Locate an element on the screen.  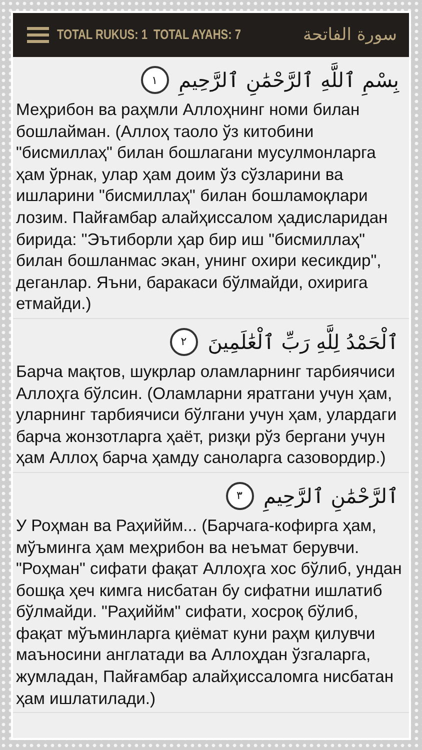
menu-icon is located at coordinates (38, 35).